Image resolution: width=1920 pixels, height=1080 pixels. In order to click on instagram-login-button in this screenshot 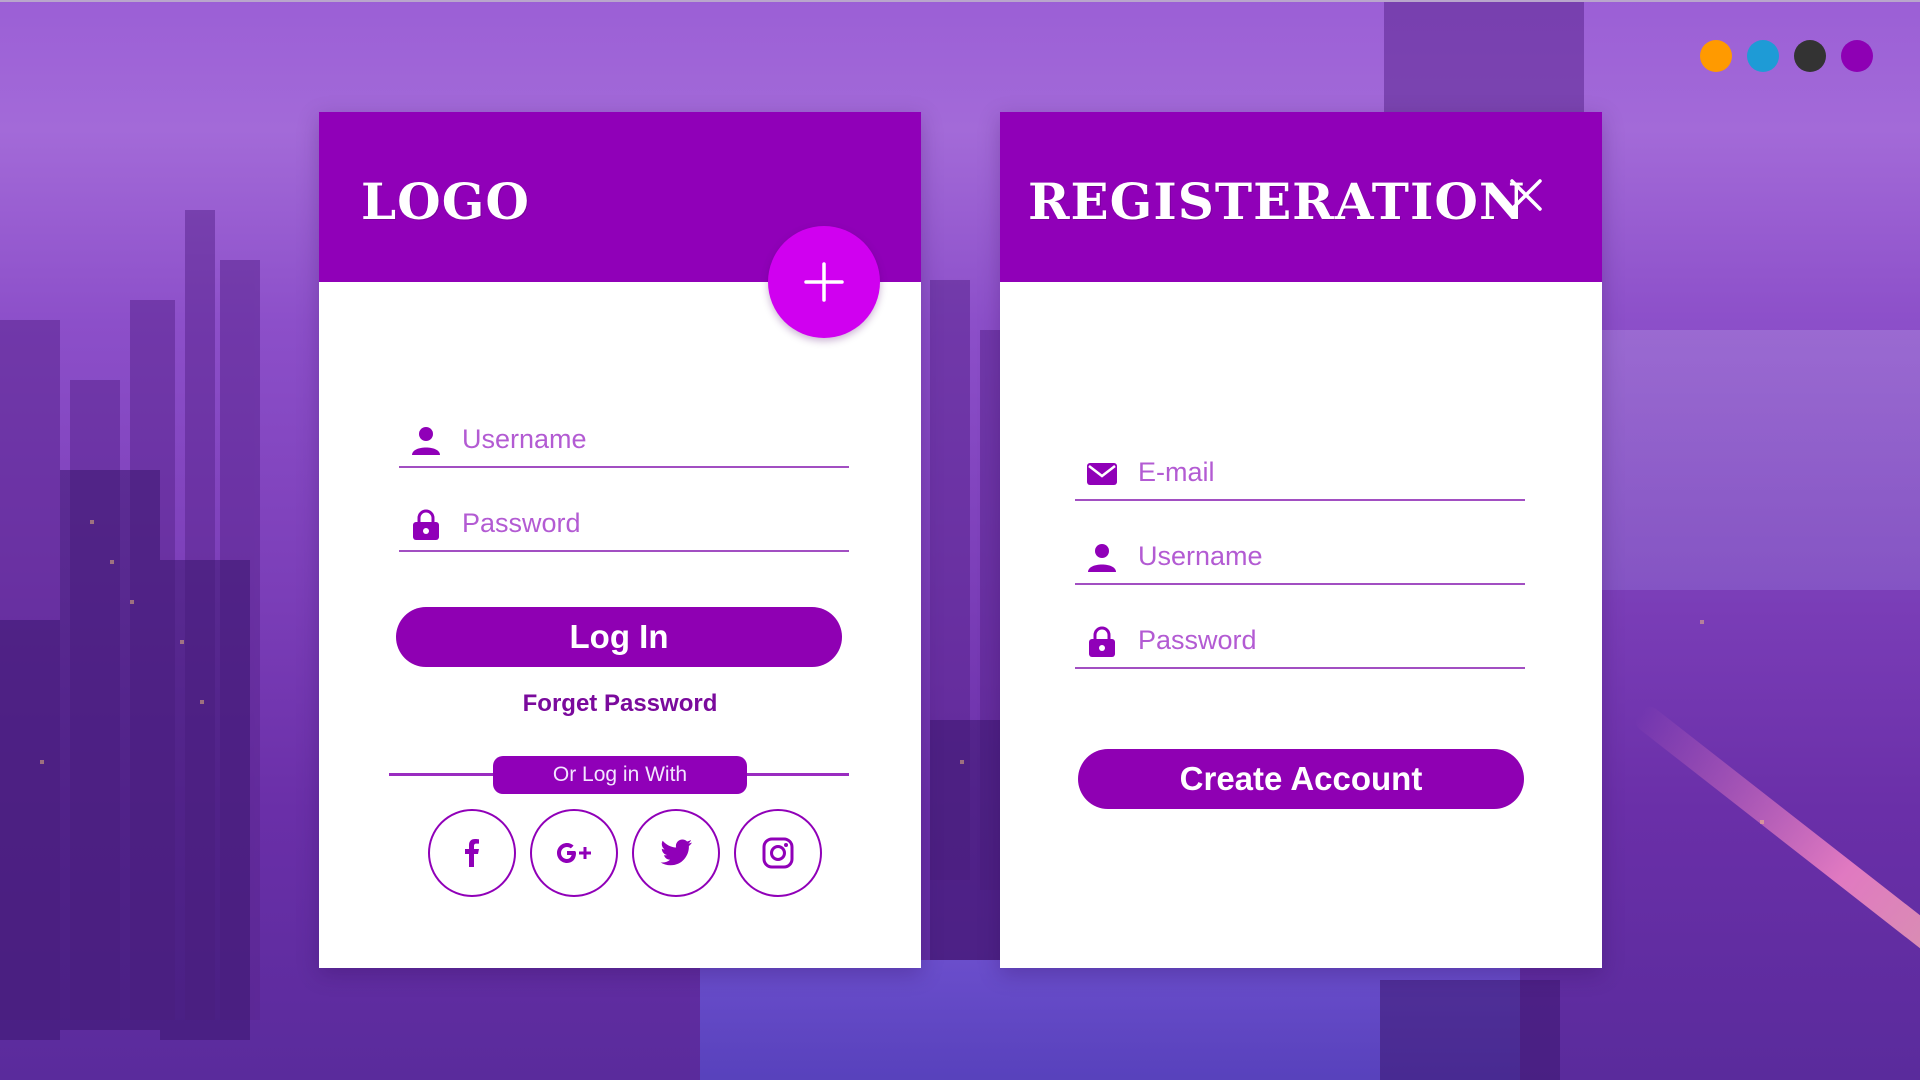, I will do `click(778, 853)`.